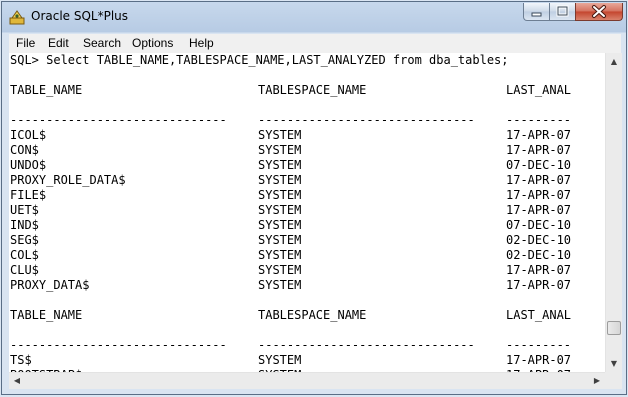  What do you see at coordinates (24, 240) in the screenshot?
I see `table-name-cell: SEG$` at bounding box center [24, 240].